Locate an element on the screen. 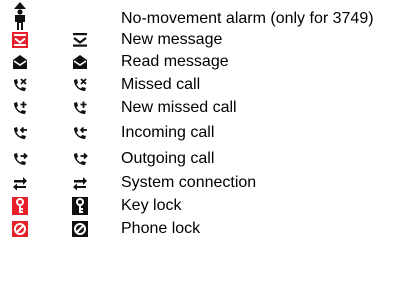 The width and height of the screenshot is (418, 291). legend-label: New missed call is located at coordinates (179, 107).